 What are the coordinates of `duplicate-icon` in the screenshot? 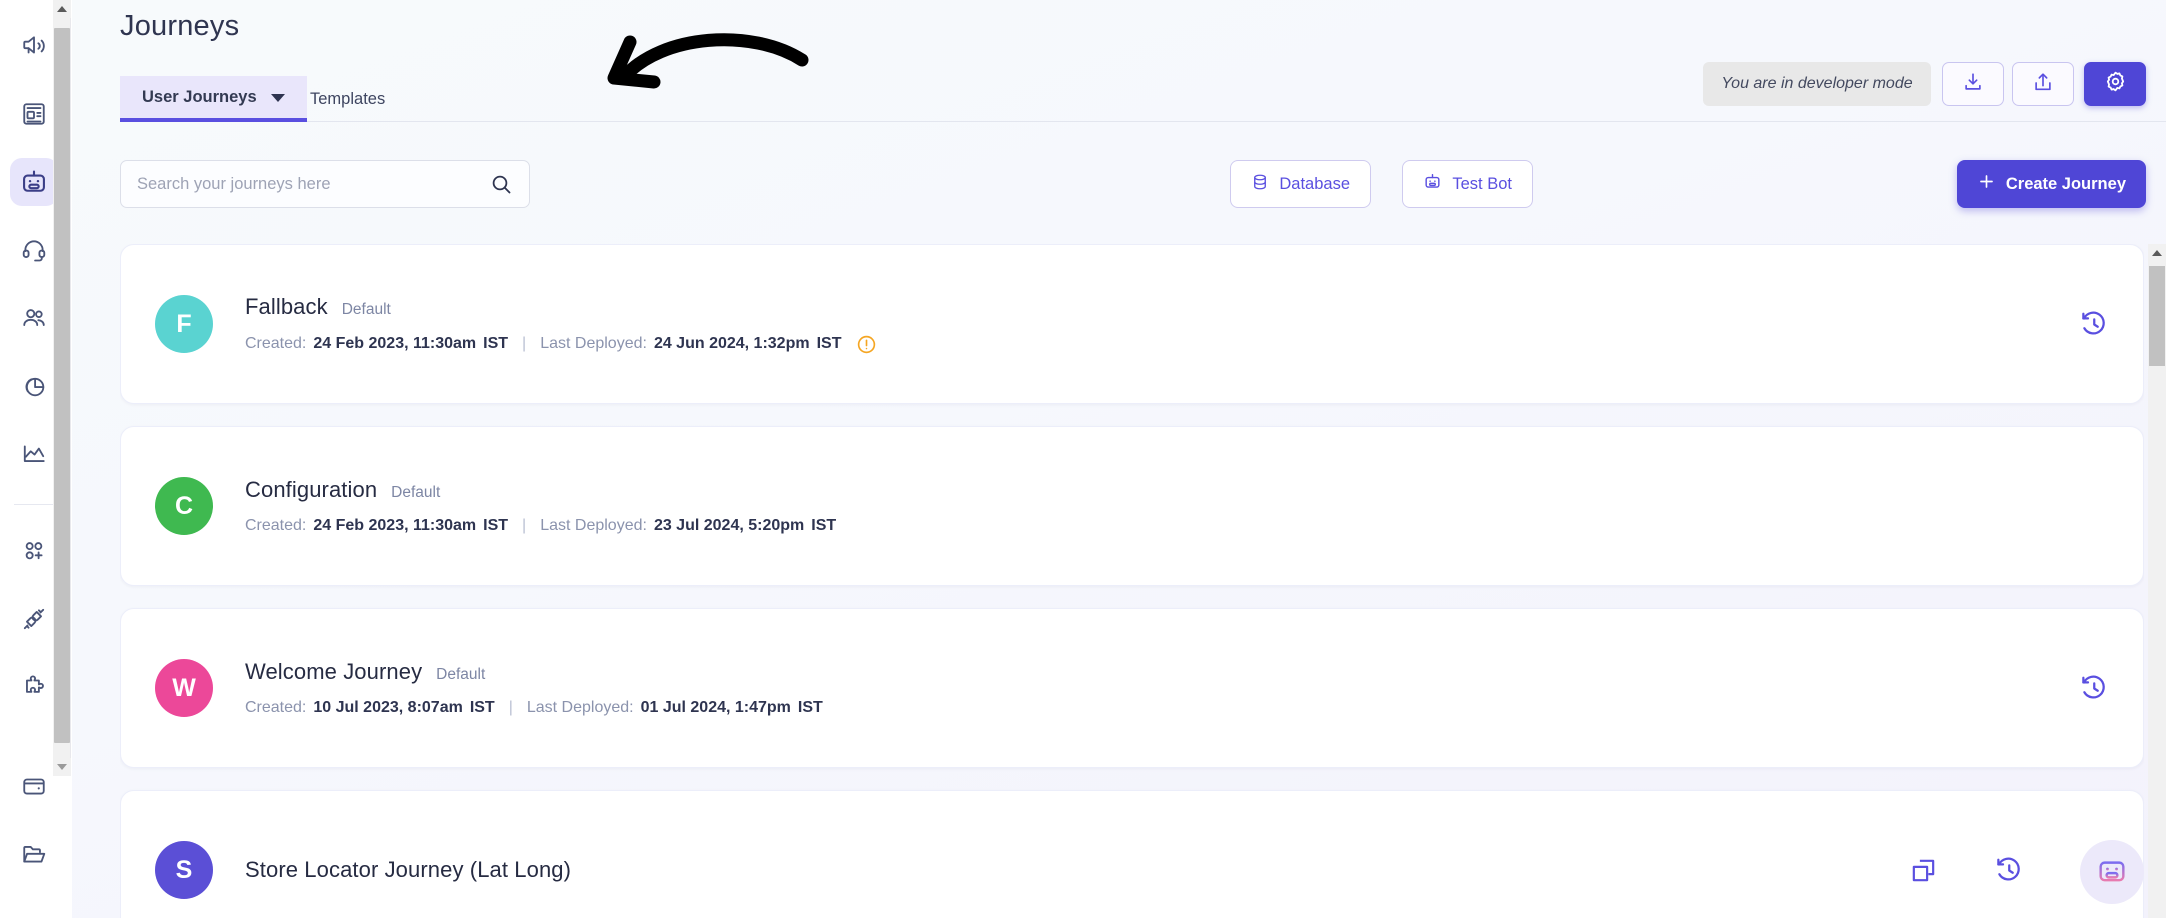 It's located at (1923, 870).